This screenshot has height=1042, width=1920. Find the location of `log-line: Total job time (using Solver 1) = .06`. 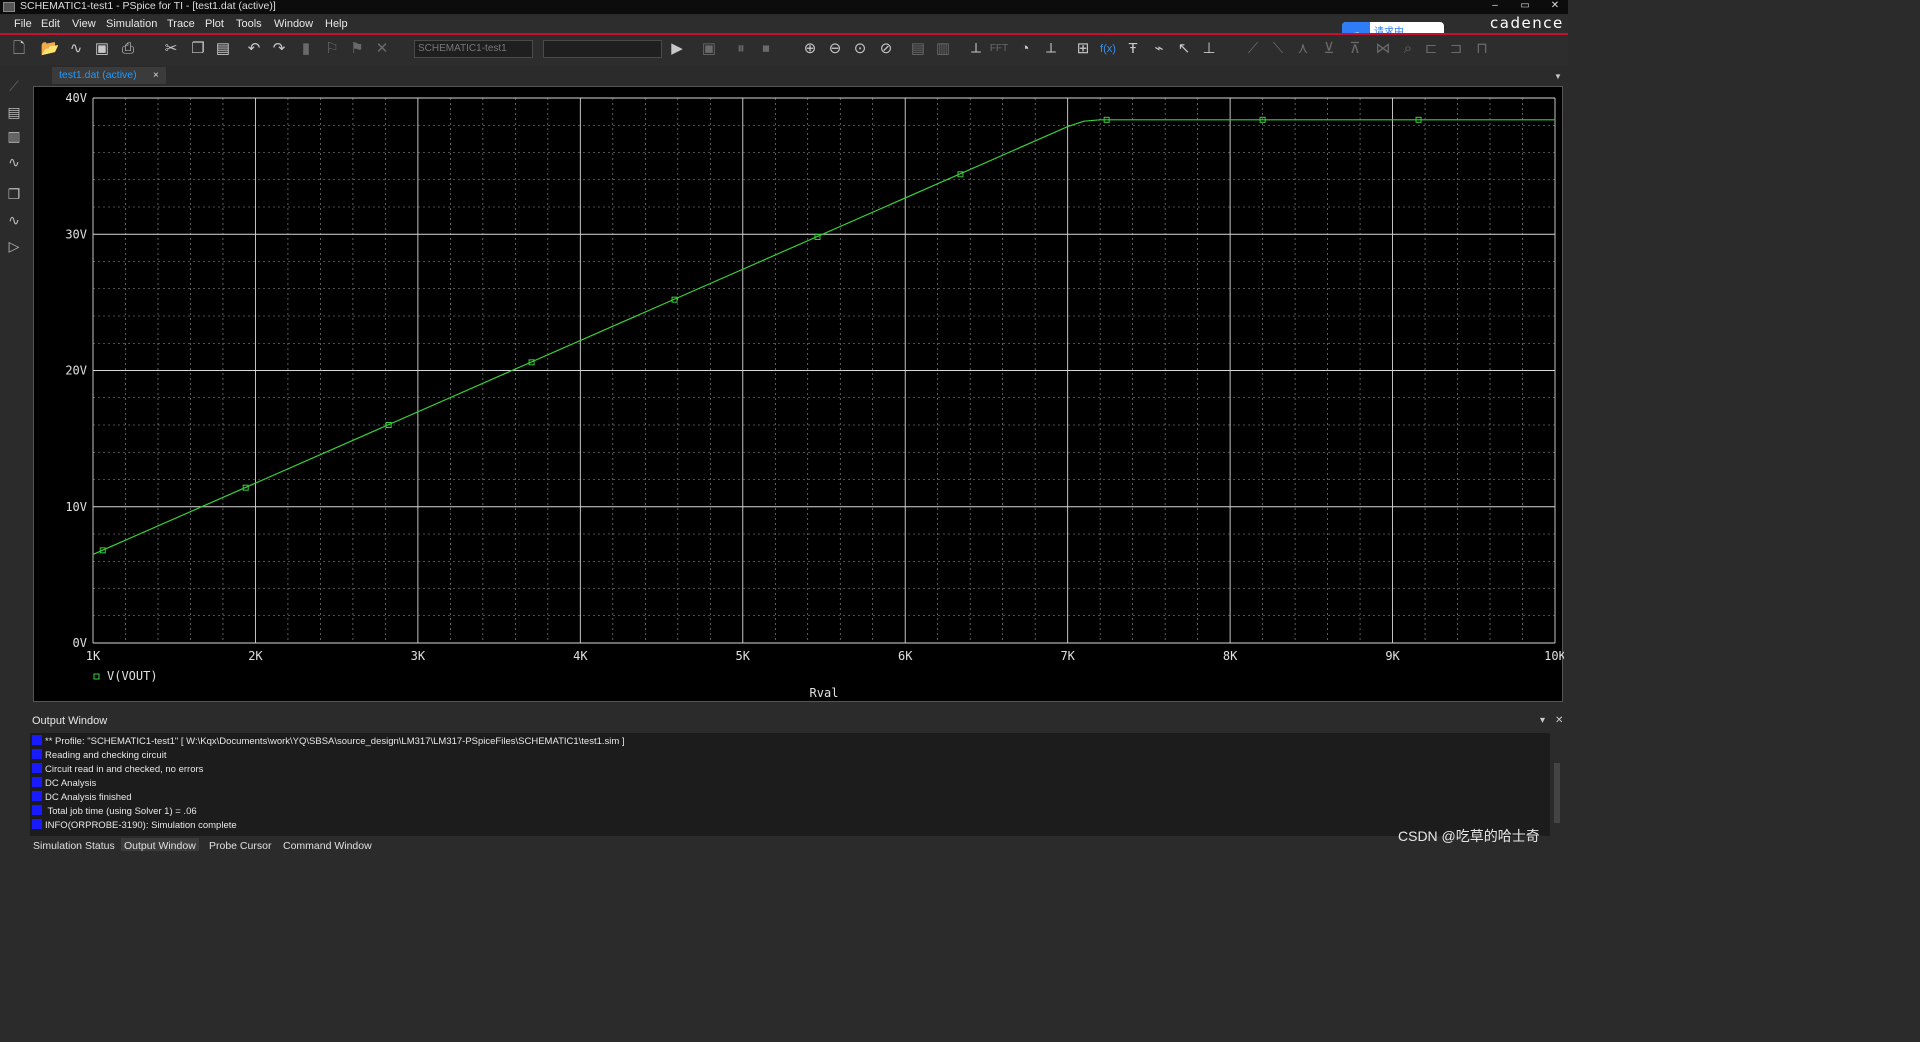

log-line: Total job time (using Solver 1) = .06 is located at coordinates (114, 812).